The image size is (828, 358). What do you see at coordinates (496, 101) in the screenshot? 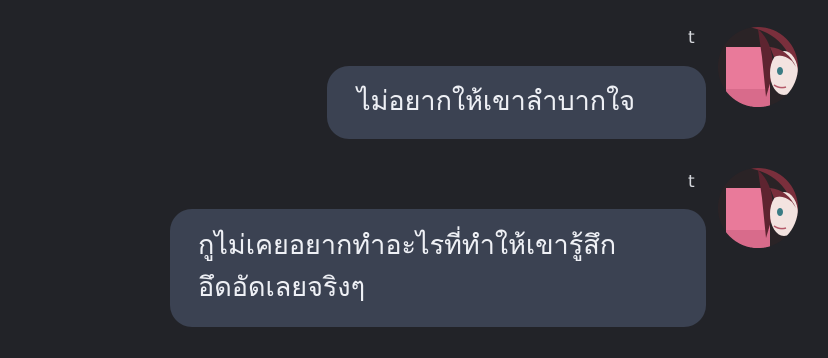
I see `message-text-line: ไม่อยากให้เขาลำบากใจ` at bounding box center [496, 101].